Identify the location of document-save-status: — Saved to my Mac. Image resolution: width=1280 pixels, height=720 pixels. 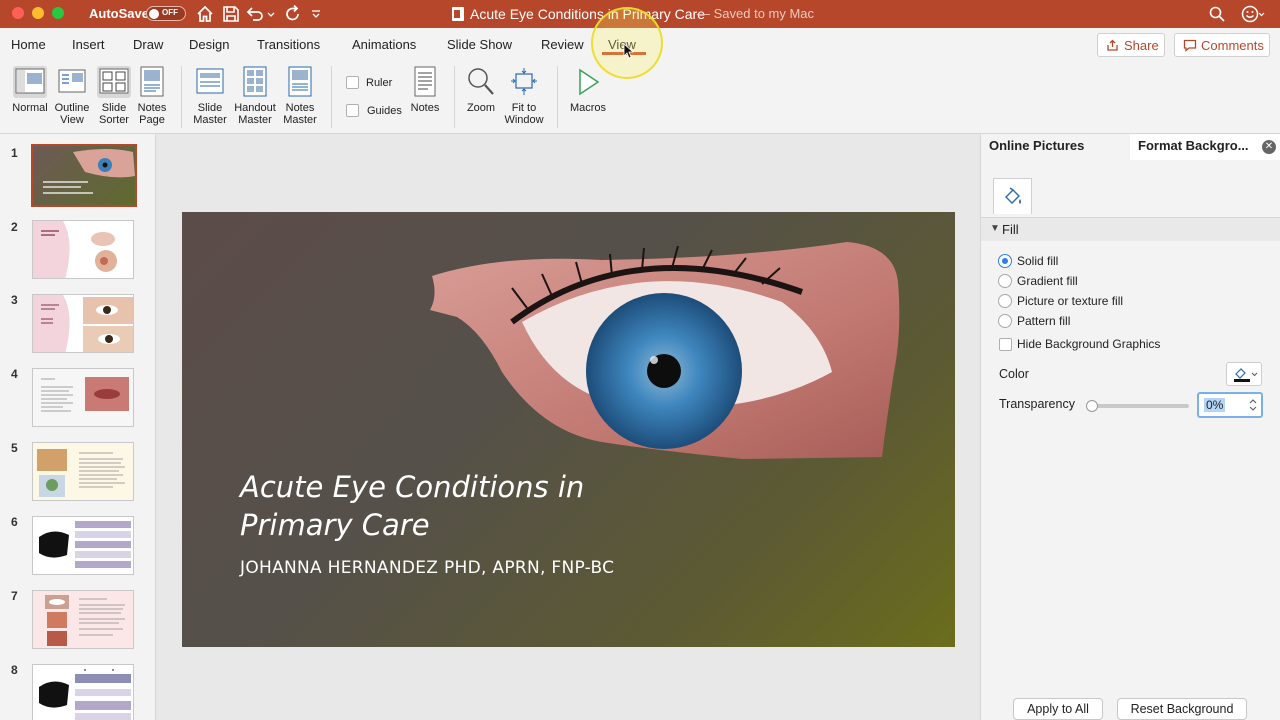
(755, 13).